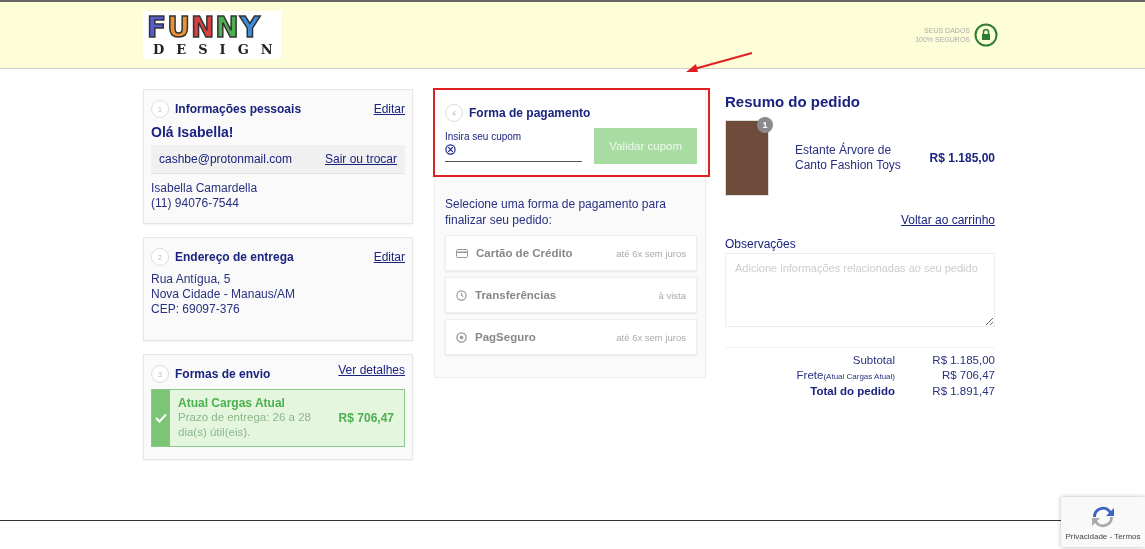 The image size is (1145, 549). What do you see at coordinates (845, 375) in the screenshot?
I see `total-label: Frete(Atual Cargas Atual)` at bounding box center [845, 375].